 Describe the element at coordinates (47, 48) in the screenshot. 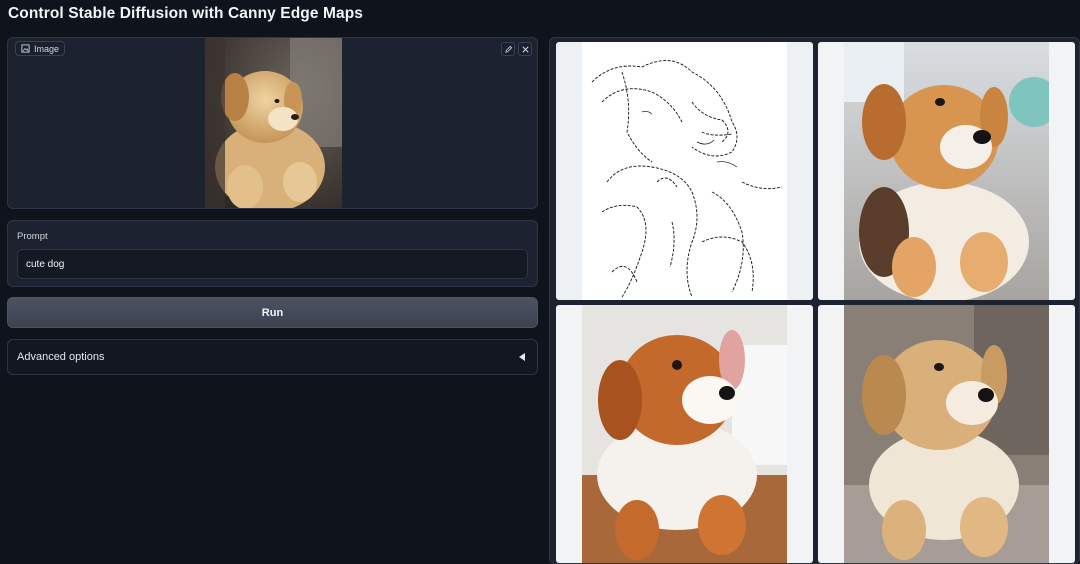

I see `image-label-text: Image` at that location.